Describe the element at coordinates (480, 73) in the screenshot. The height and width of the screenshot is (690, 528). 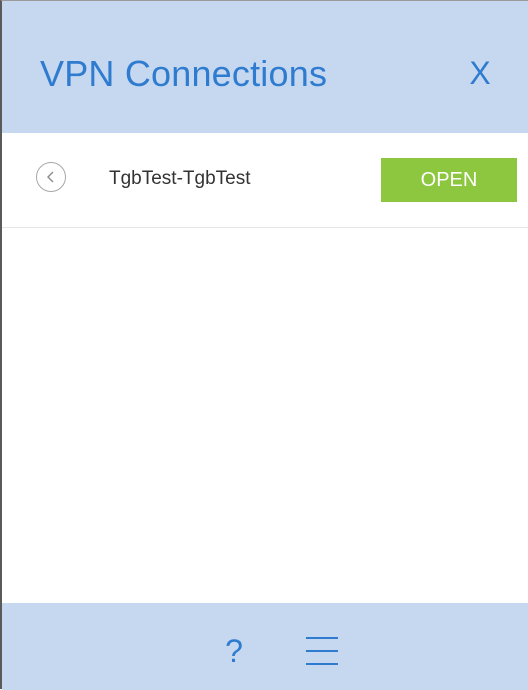
I see `close-button: X` at that location.